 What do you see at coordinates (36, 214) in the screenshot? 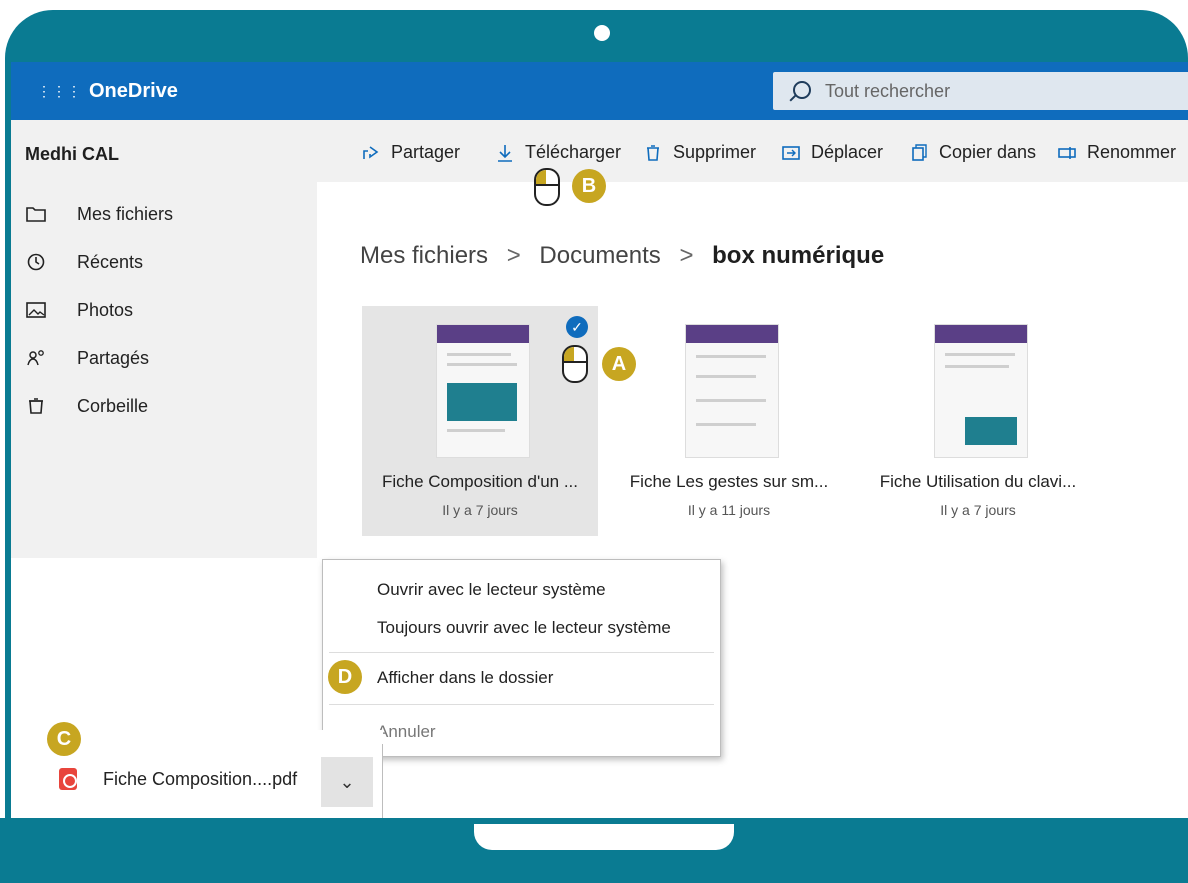
I see `folder-icon` at bounding box center [36, 214].